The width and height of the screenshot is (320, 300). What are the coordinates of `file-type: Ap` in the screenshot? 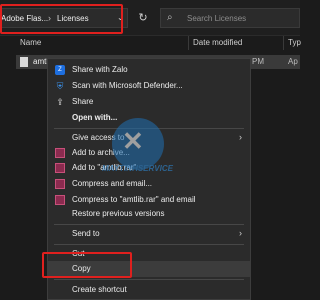 It's located at (293, 61).